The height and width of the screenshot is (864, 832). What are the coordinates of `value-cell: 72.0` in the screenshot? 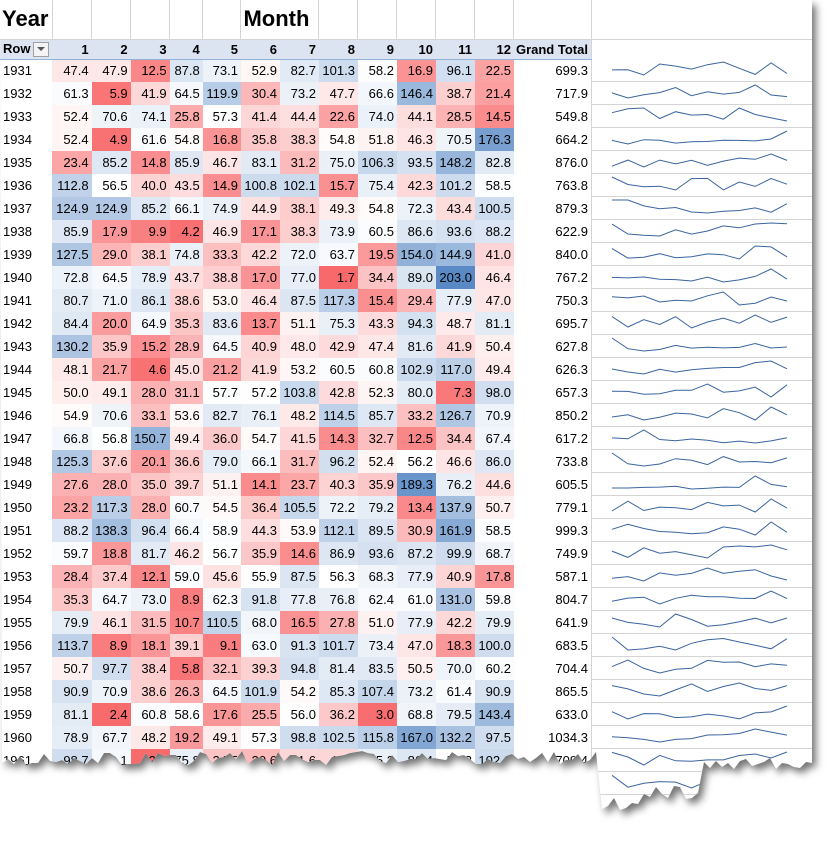 It's located at (299, 254).